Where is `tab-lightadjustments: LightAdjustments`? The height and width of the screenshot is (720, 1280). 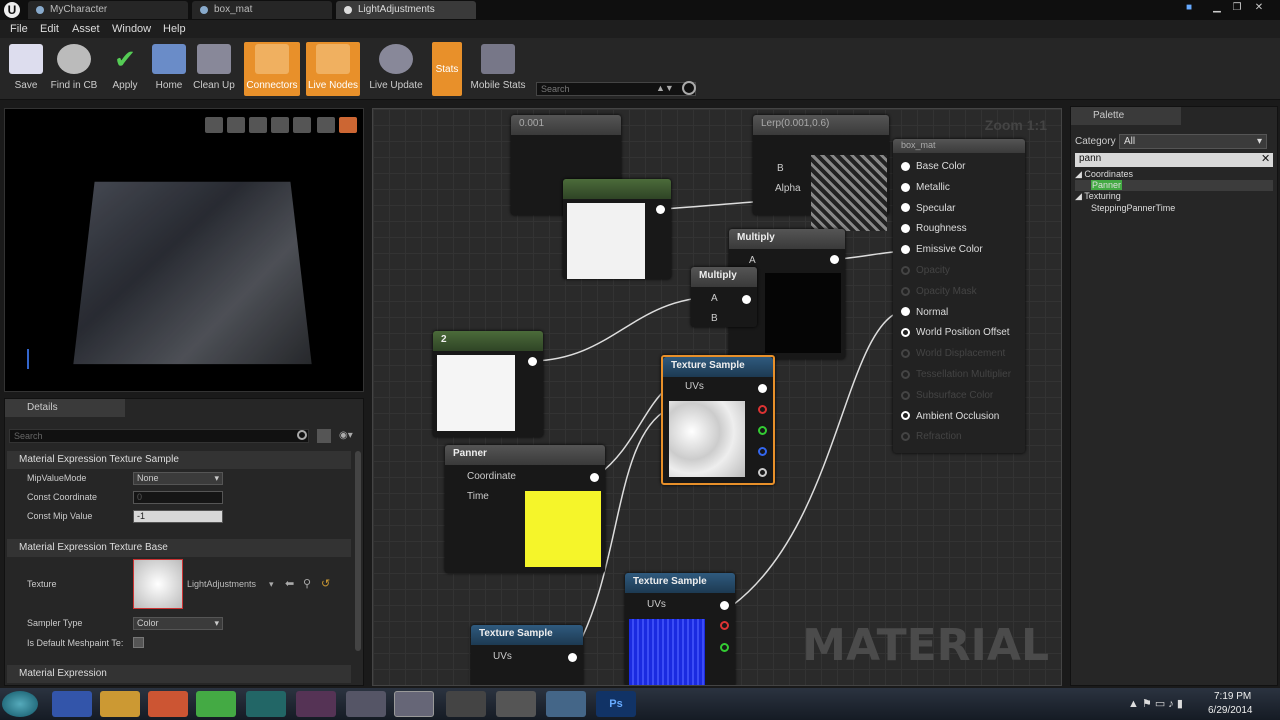 tab-lightadjustments: LightAdjustments is located at coordinates (406, 10).